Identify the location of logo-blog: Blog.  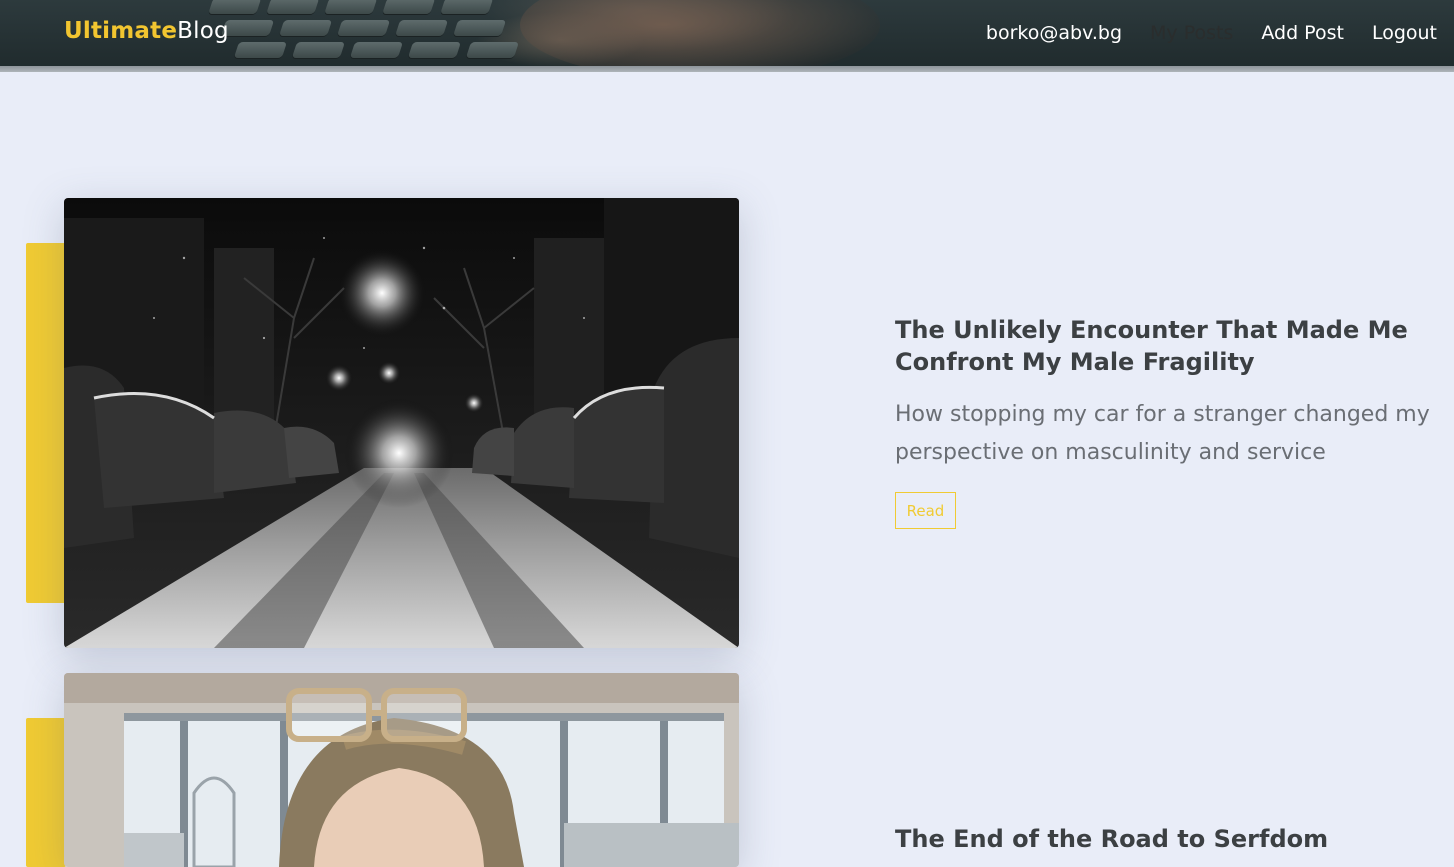
(203, 31).